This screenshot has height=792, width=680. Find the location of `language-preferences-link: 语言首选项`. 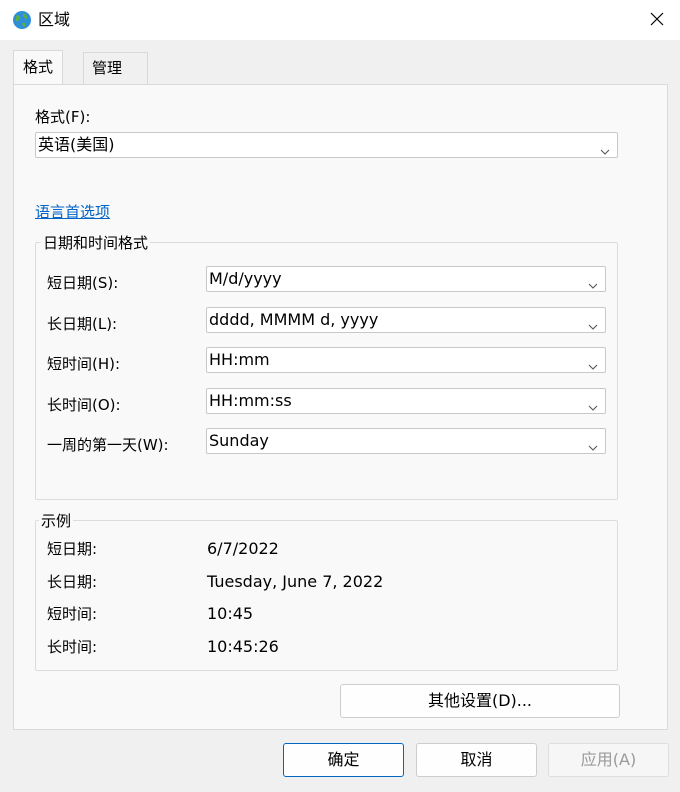

language-preferences-link: 语言首选项 is located at coordinates (72, 212).